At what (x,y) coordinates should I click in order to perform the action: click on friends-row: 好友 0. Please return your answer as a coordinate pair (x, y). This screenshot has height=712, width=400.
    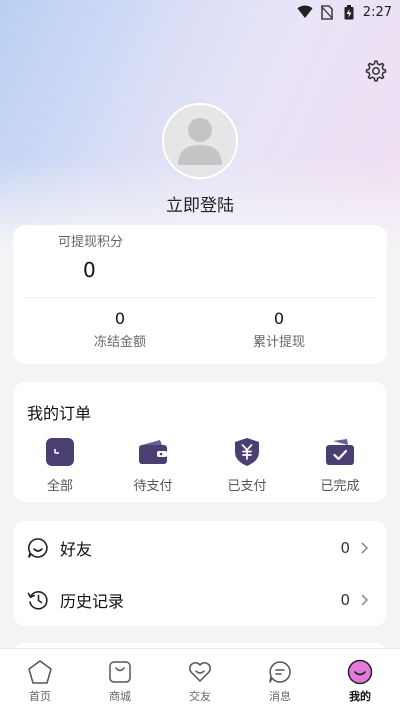
    Looking at the image, I should click on (200, 548).